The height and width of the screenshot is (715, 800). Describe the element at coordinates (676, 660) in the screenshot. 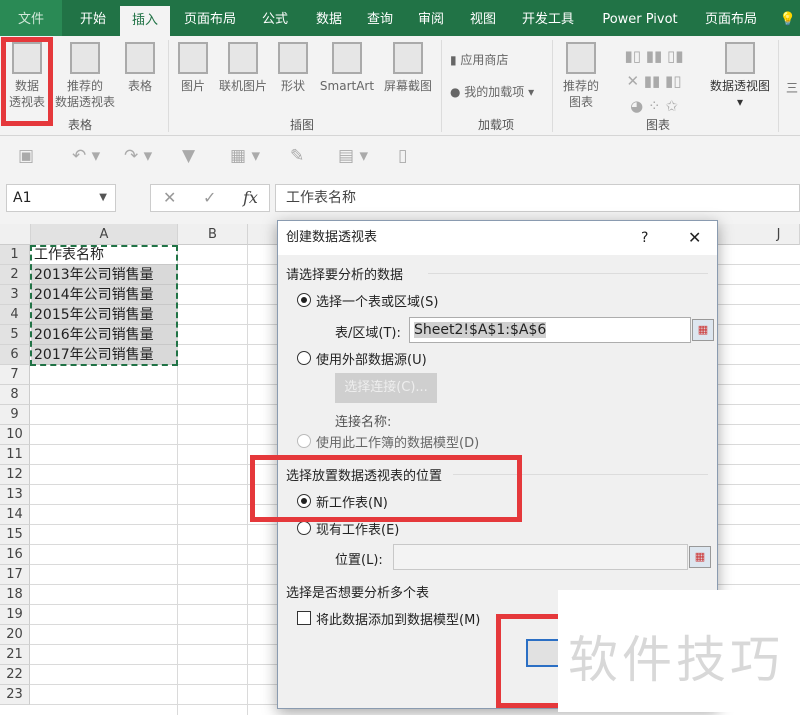

I see `watermark-text: 软件技巧` at that location.